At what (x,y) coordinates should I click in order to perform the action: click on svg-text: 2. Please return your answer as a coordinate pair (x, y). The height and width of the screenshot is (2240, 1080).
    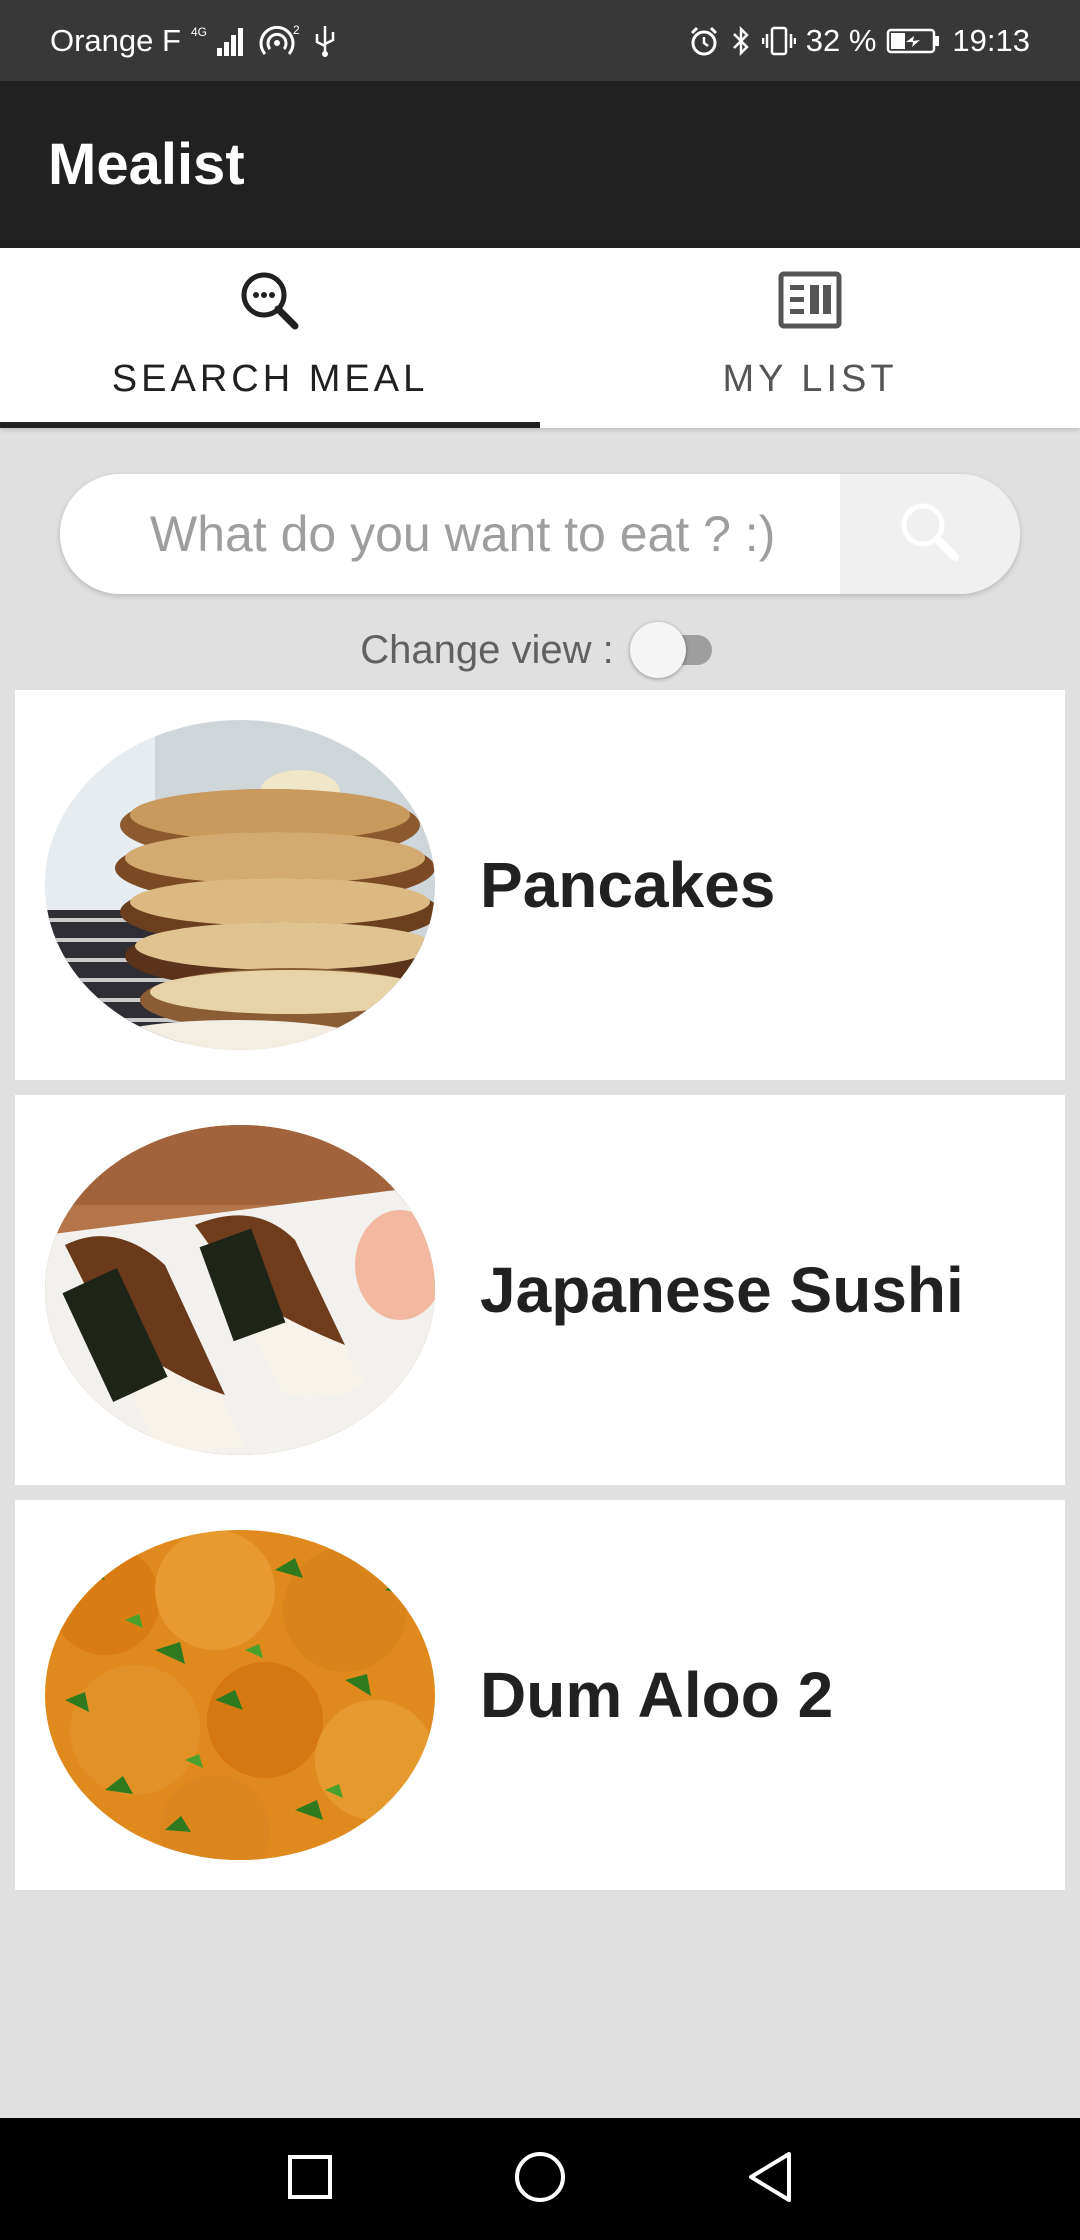
    Looking at the image, I should click on (296, 30).